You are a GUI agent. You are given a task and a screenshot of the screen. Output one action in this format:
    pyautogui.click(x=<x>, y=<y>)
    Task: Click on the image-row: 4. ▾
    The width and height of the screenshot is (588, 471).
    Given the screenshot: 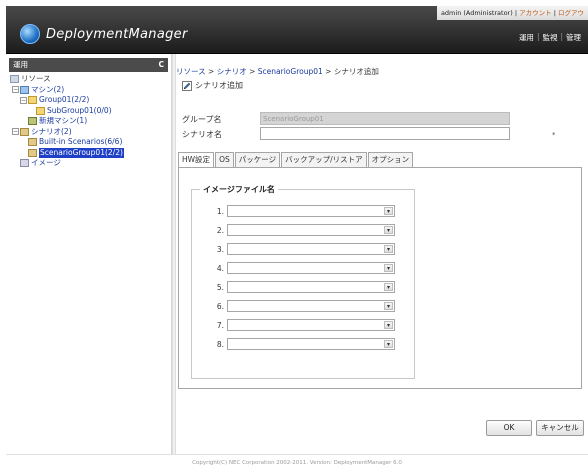 What is the action you would take?
    pyautogui.click(x=303, y=268)
    